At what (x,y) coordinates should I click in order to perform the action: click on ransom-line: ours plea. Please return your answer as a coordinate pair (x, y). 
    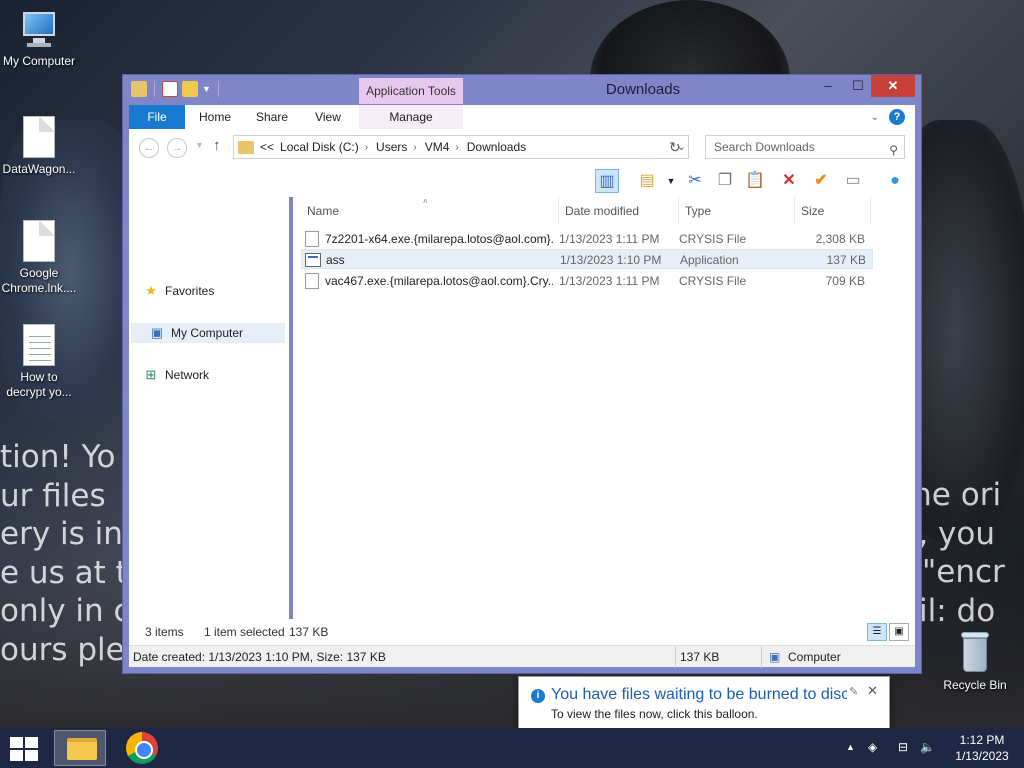
    Looking at the image, I should click on (61, 649).